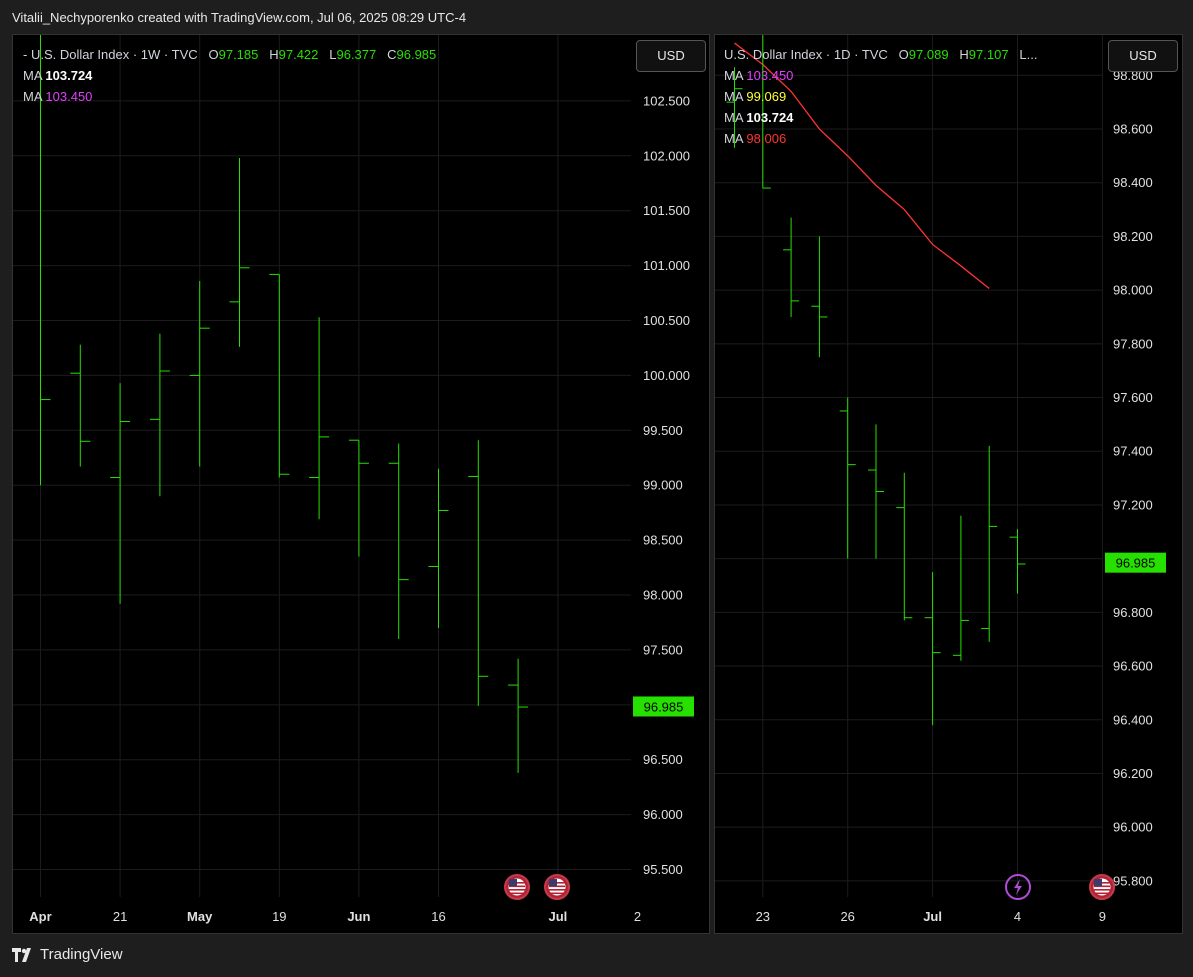 This screenshot has height=977, width=1193. Describe the element at coordinates (1133, 612) in the screenshot. I see `y-tick-label: 96.800` at that location.